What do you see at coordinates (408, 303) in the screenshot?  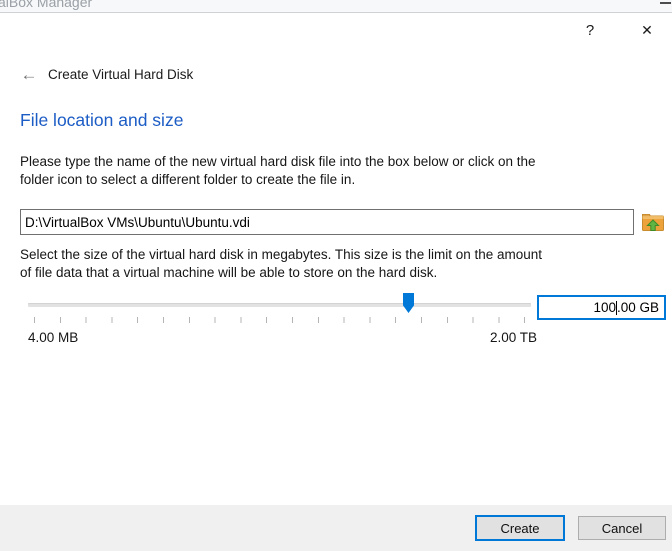 I see `slider-handle-icon` at bounding box center [408, 303].